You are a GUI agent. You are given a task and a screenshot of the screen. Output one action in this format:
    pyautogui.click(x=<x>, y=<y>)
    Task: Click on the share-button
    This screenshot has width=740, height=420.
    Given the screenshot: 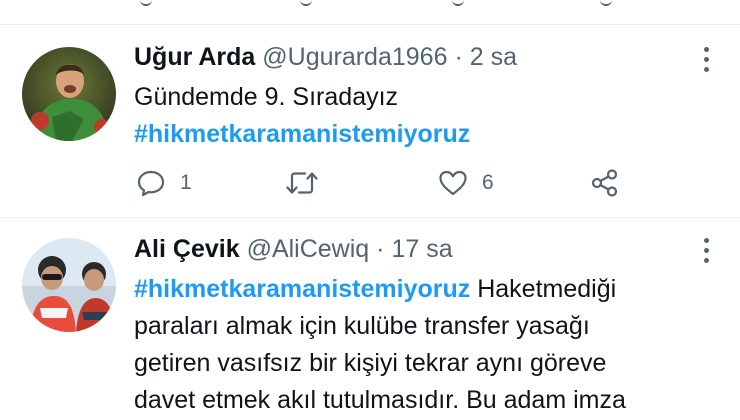 What is the action you would take?
    pyautogui.click(x=605, y=183)
    